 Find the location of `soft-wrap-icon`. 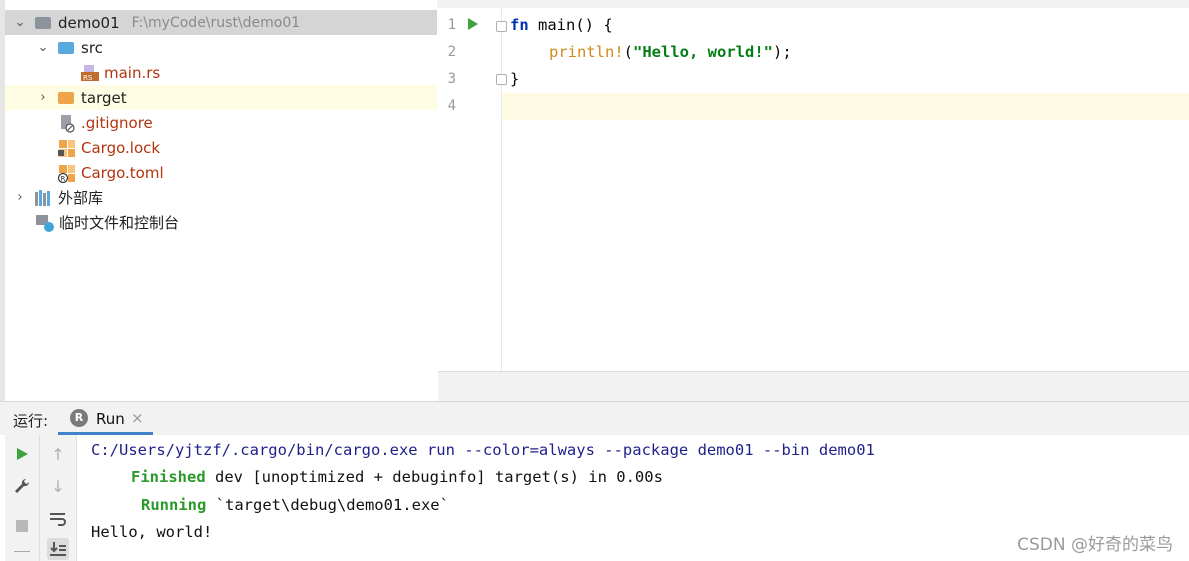

soft-wrap-icon is located at coordinates (58, 519).